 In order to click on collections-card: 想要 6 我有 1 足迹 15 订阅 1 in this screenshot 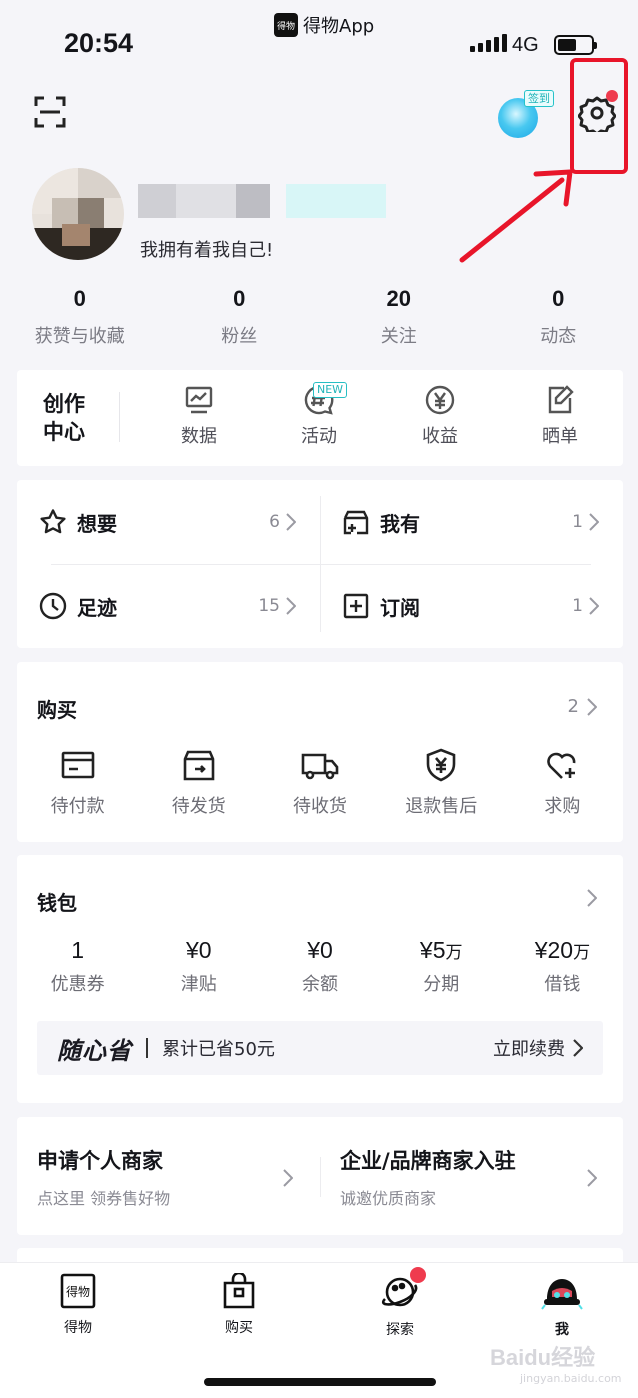, I will do `click(320, 564)`.